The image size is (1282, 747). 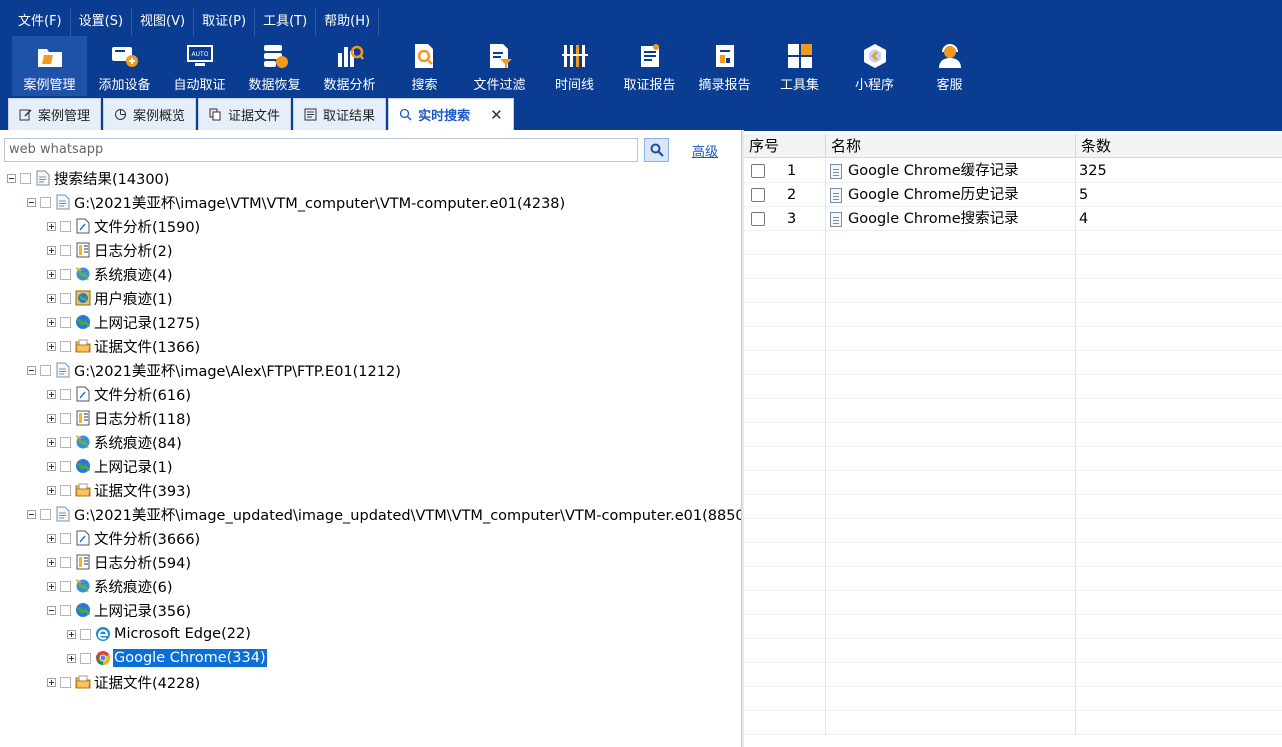 I want to click on toolbar-button-case-folder: 案例管理, so click(x=49, y=66).